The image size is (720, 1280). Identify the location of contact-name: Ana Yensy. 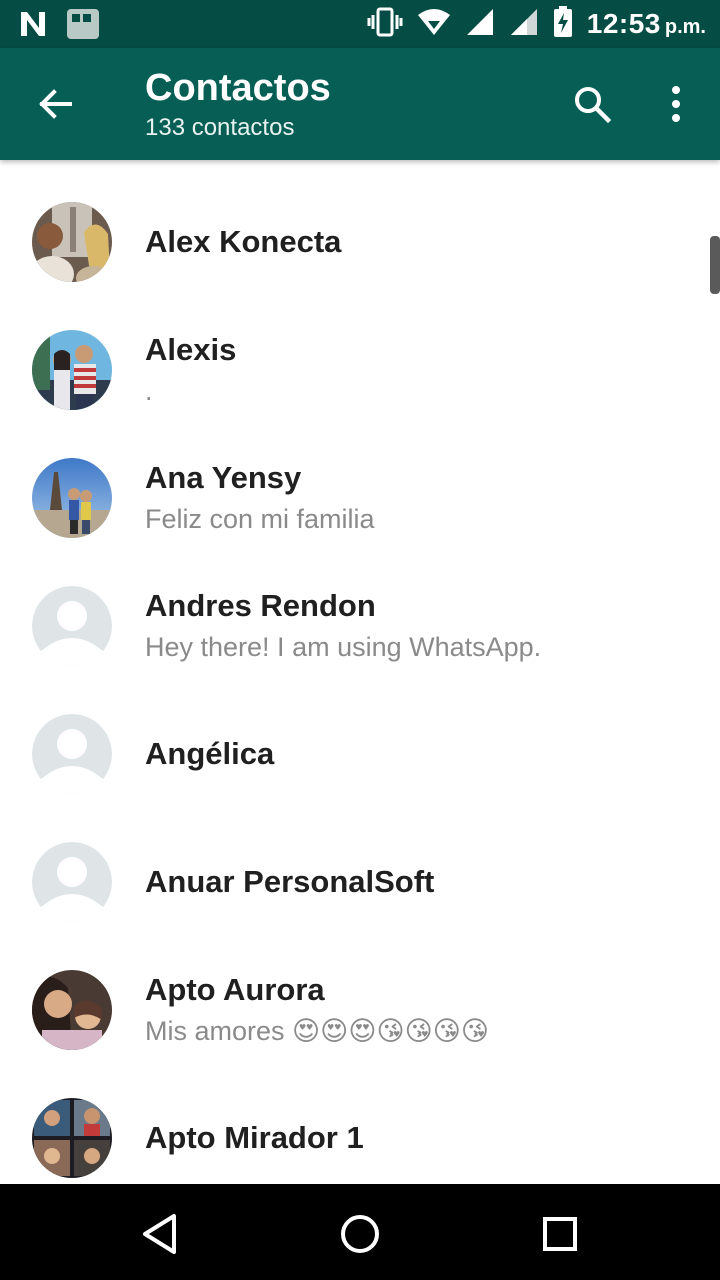
(223, 477).